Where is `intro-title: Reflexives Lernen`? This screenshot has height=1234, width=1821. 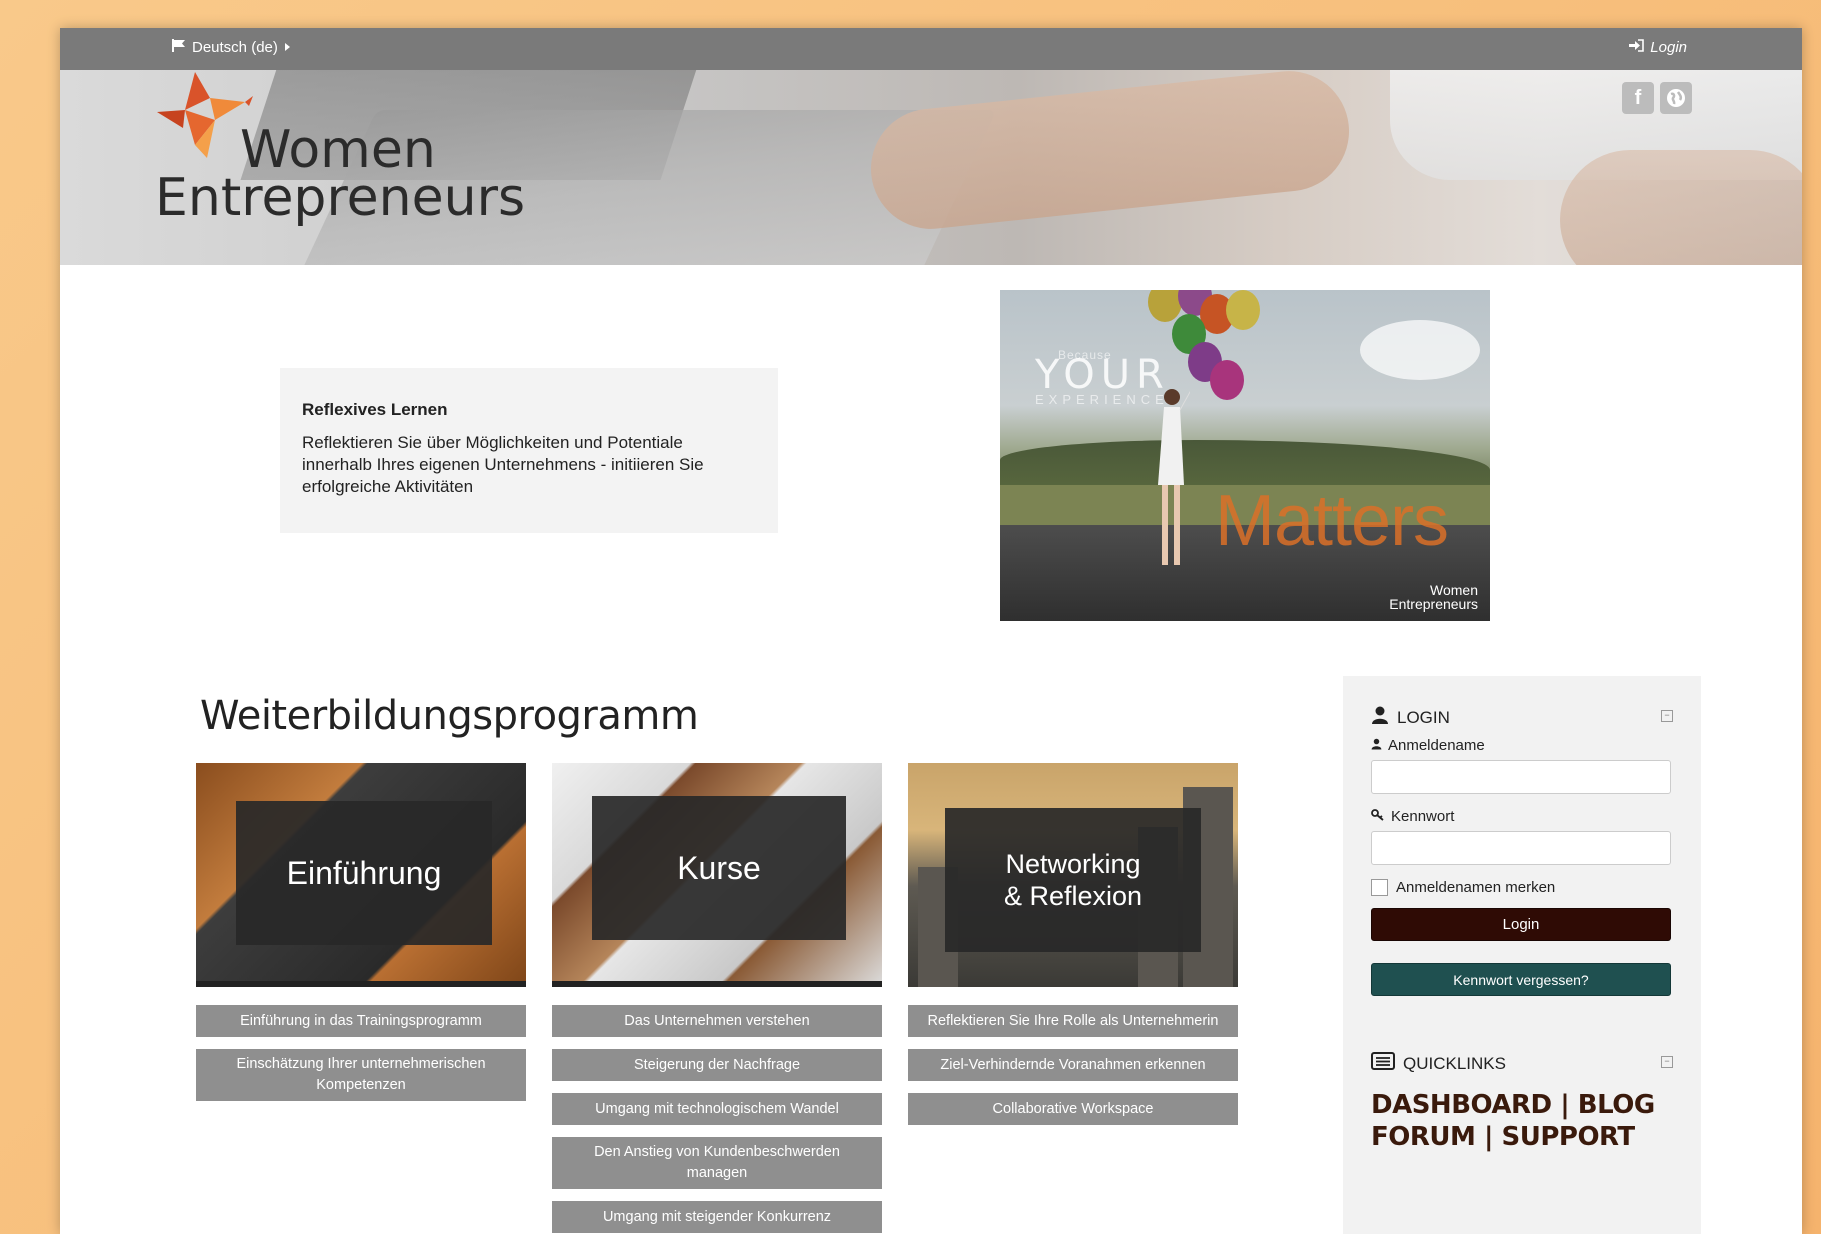
intro-title: Reflexives Lernen is located at coordinates (375, 409).